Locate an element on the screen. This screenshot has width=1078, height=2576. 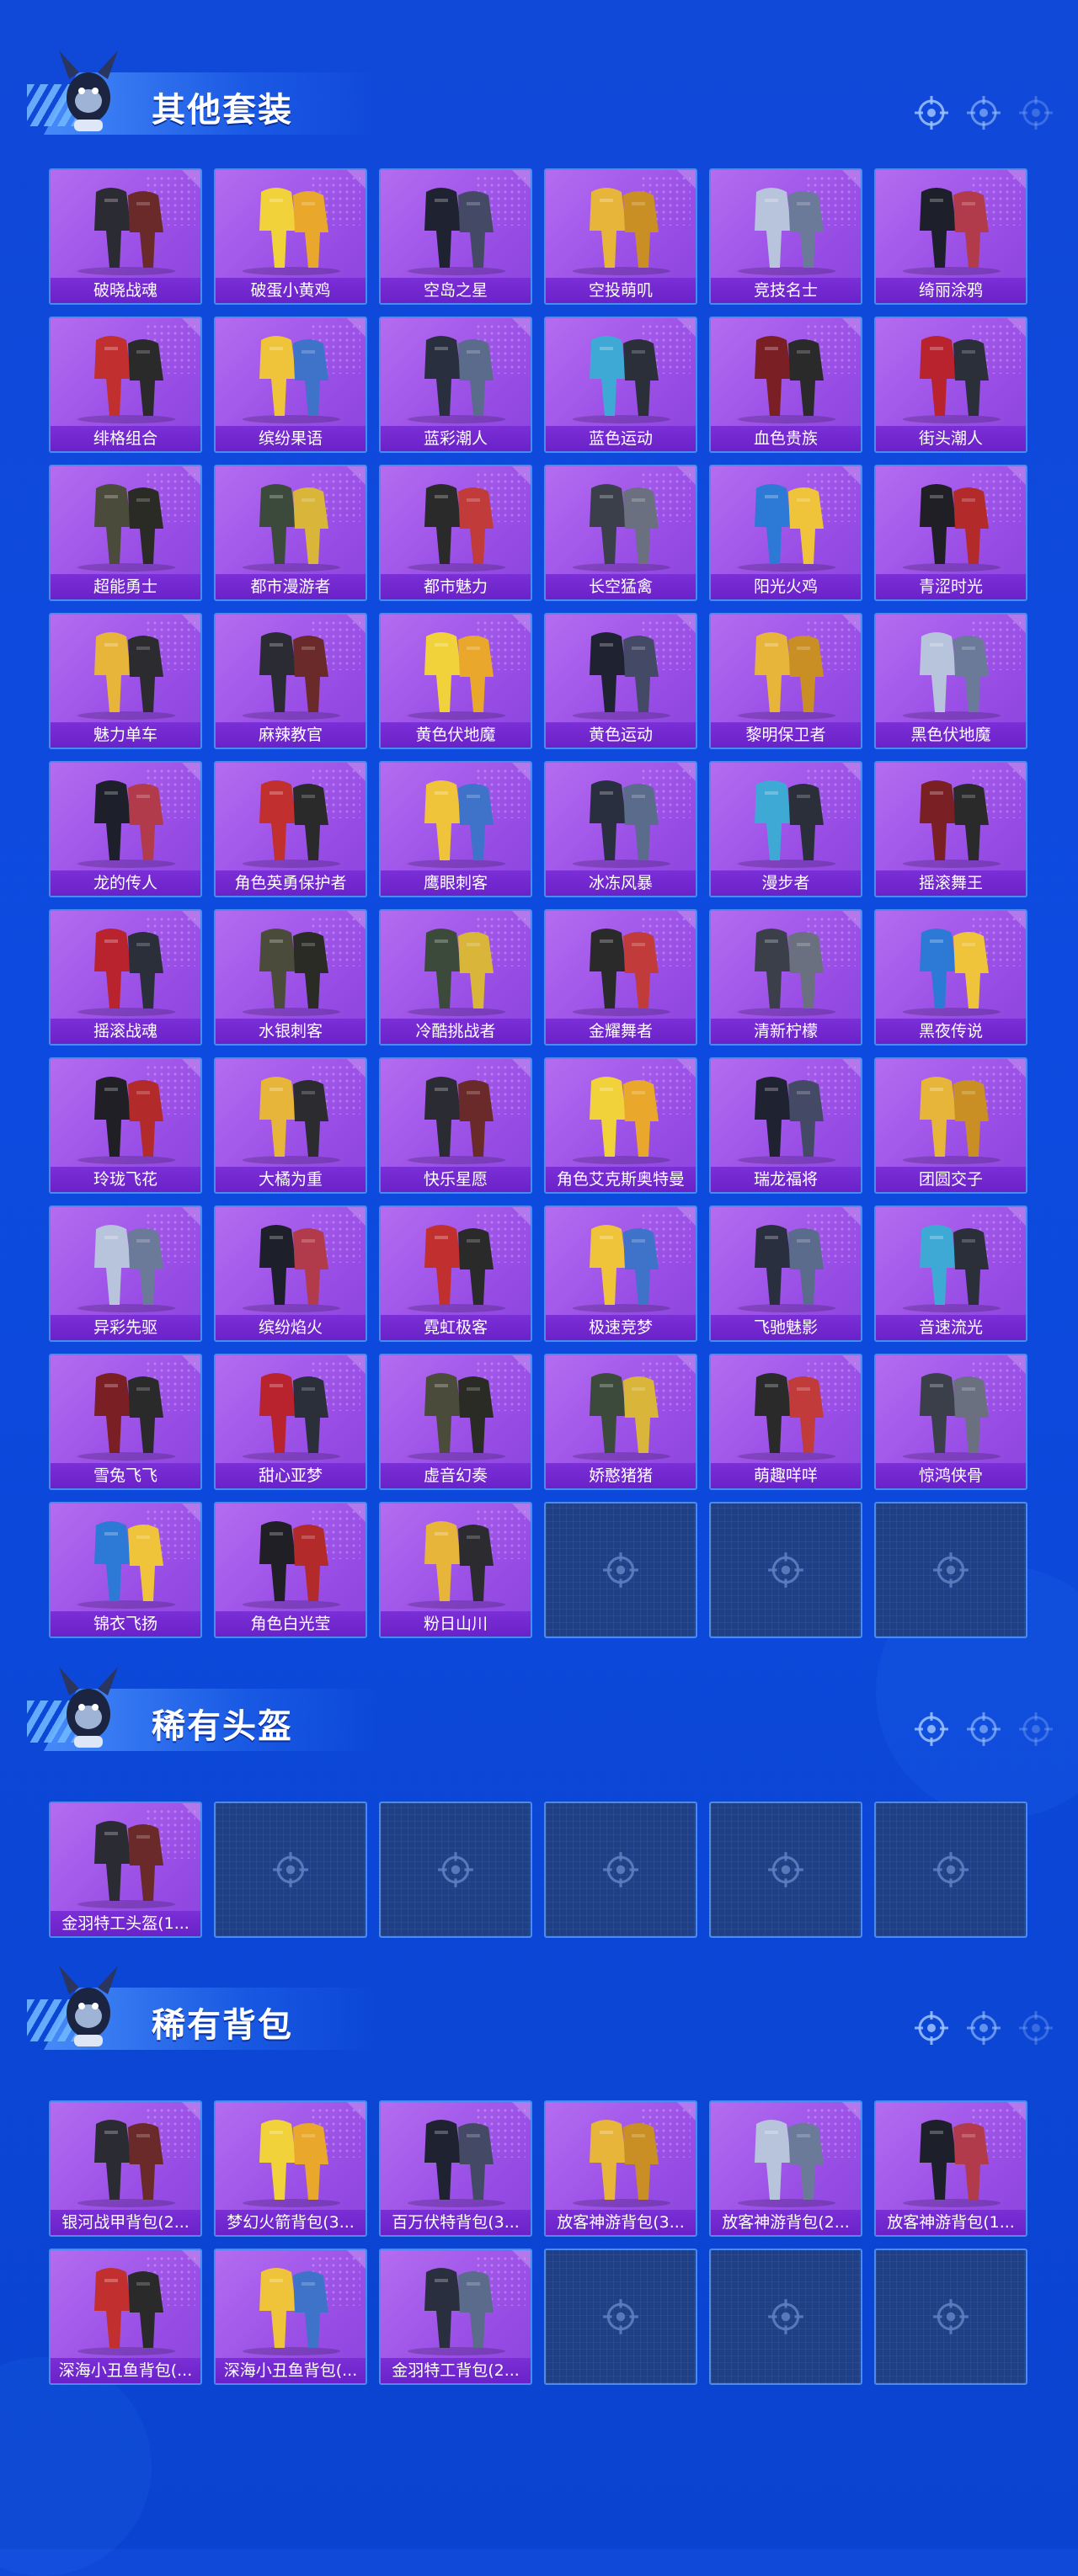
item-card: 冰冻风暴 is located at coordinates (620, 829).